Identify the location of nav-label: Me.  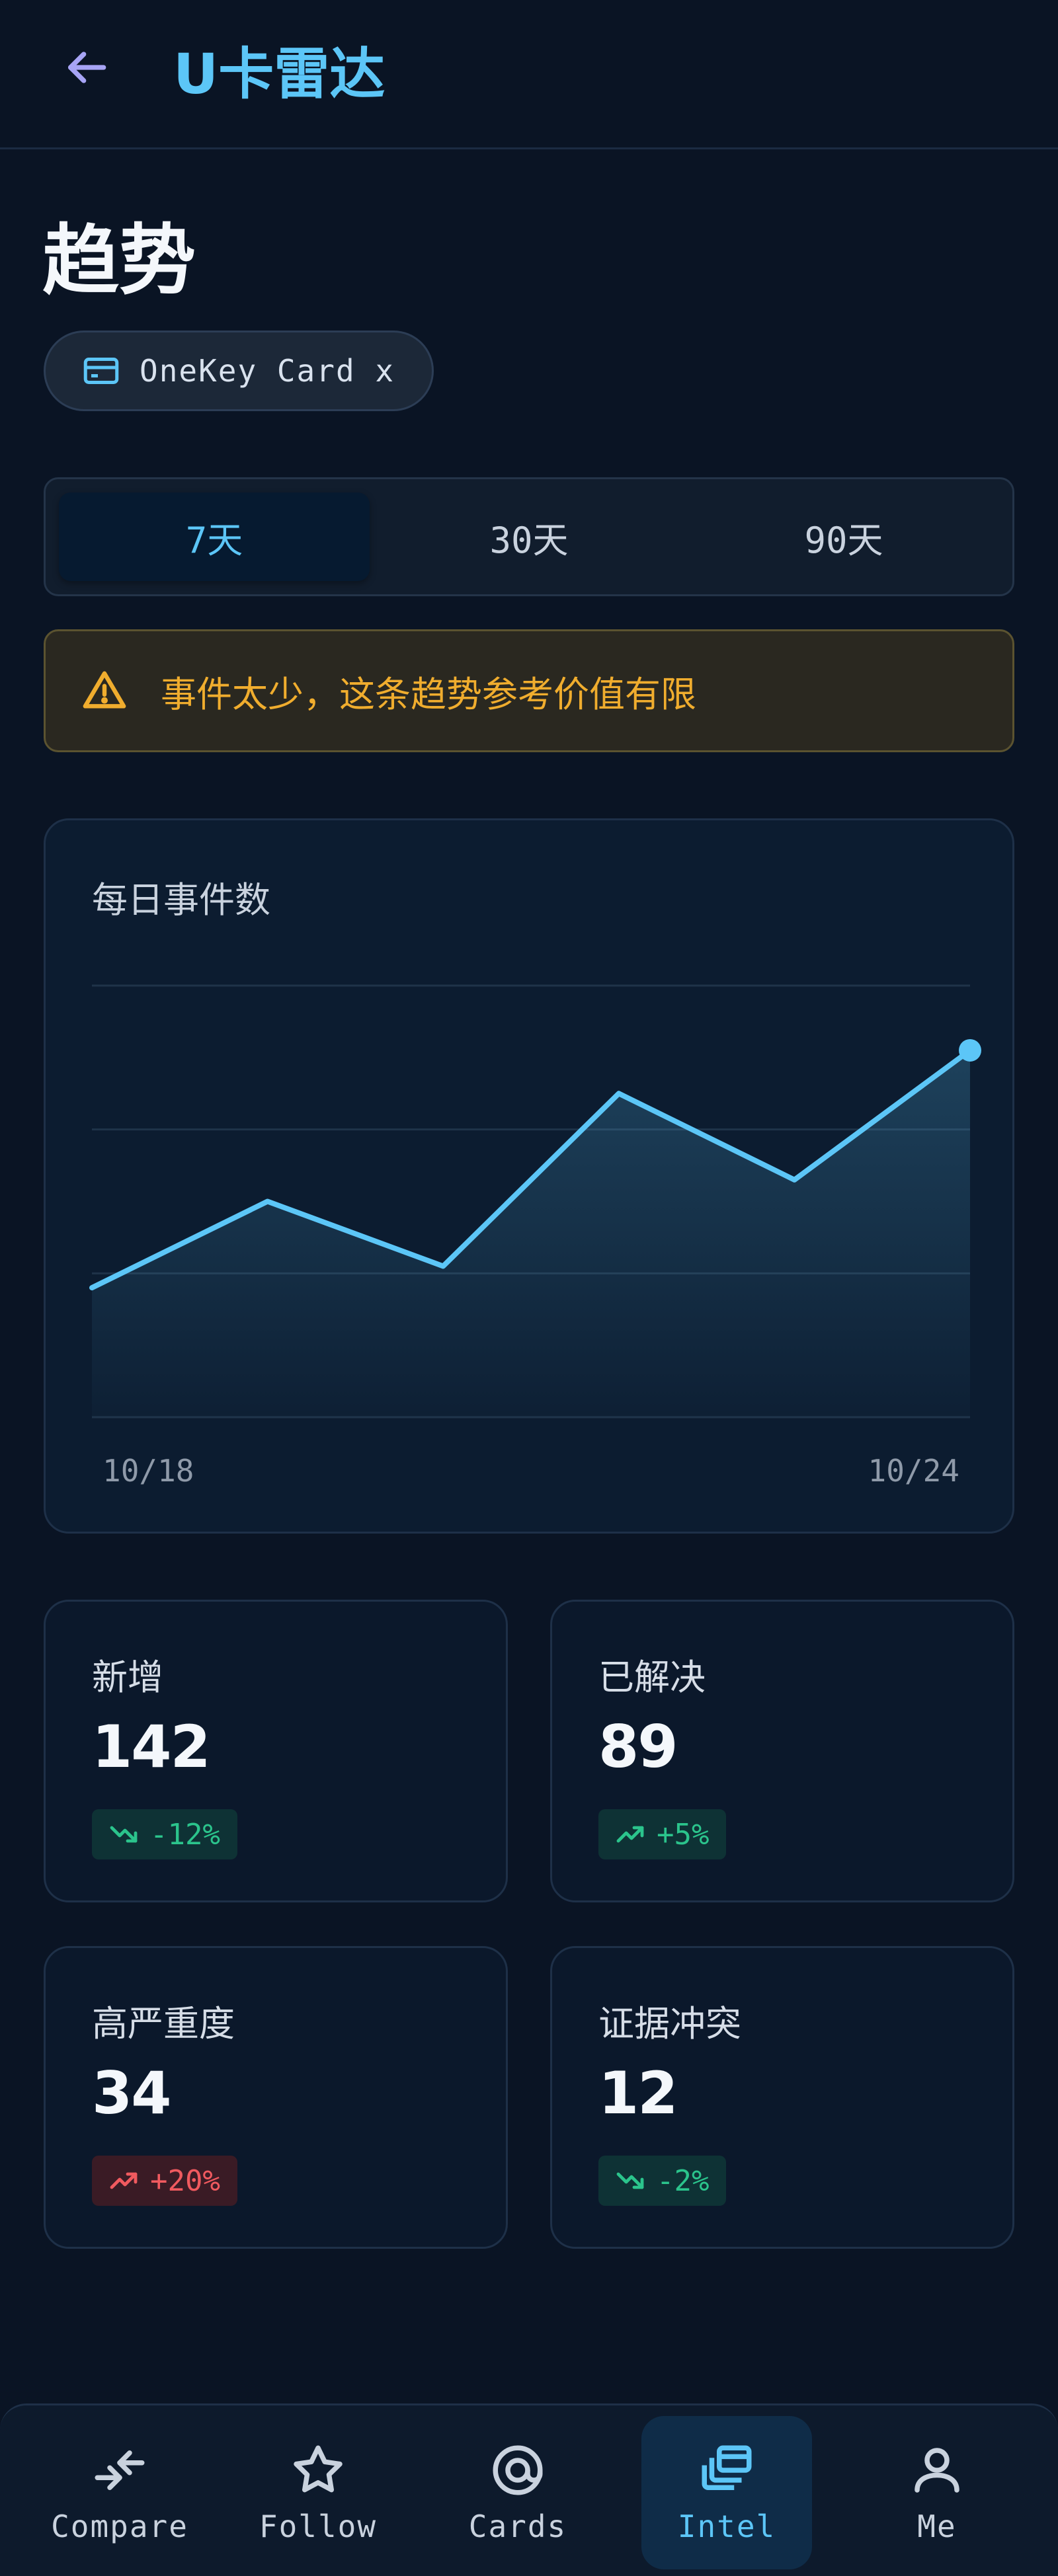
(937, 2526).